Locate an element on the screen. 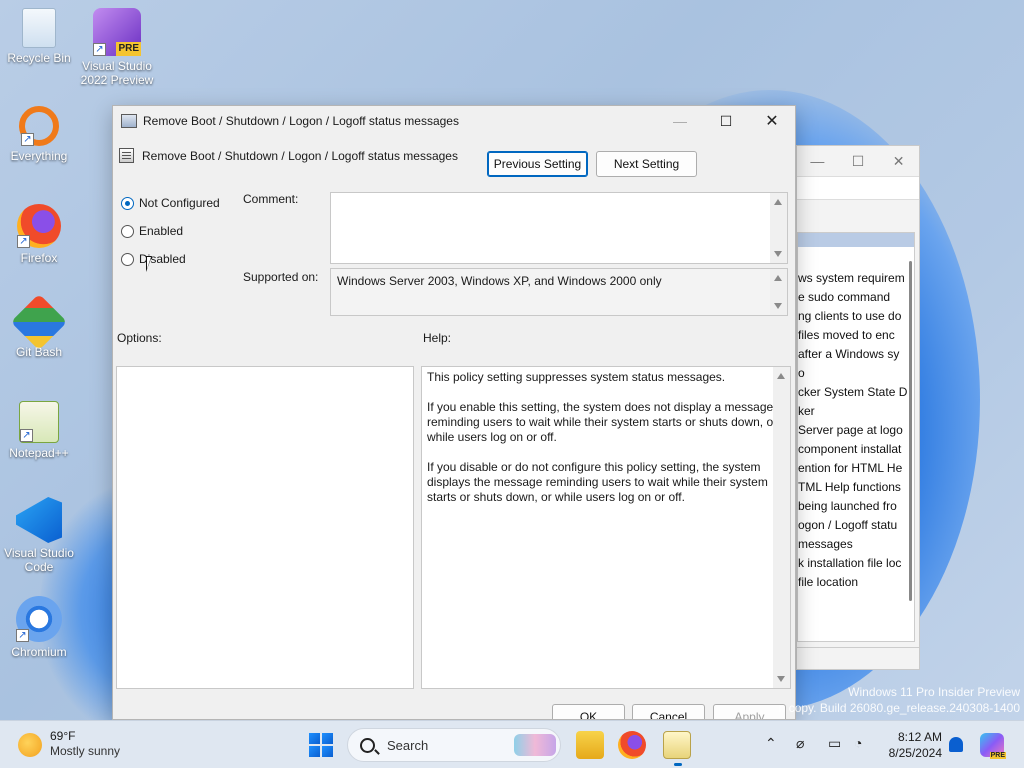 The height and width of the screenshot is (768, 1024). policy-list-item: ng clients to use do is located at coordinates (856, 316).